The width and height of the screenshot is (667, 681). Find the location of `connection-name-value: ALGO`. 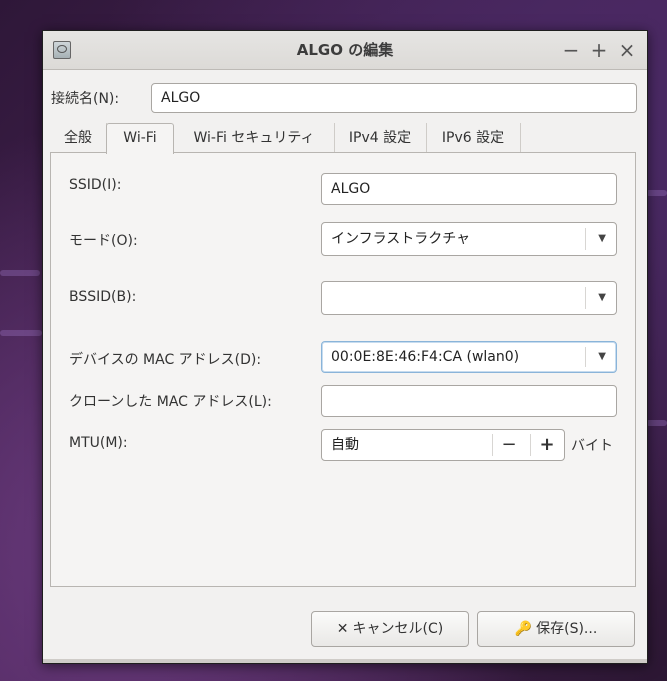

connection-name-value: ALGO is located at coordinates (181, 98).